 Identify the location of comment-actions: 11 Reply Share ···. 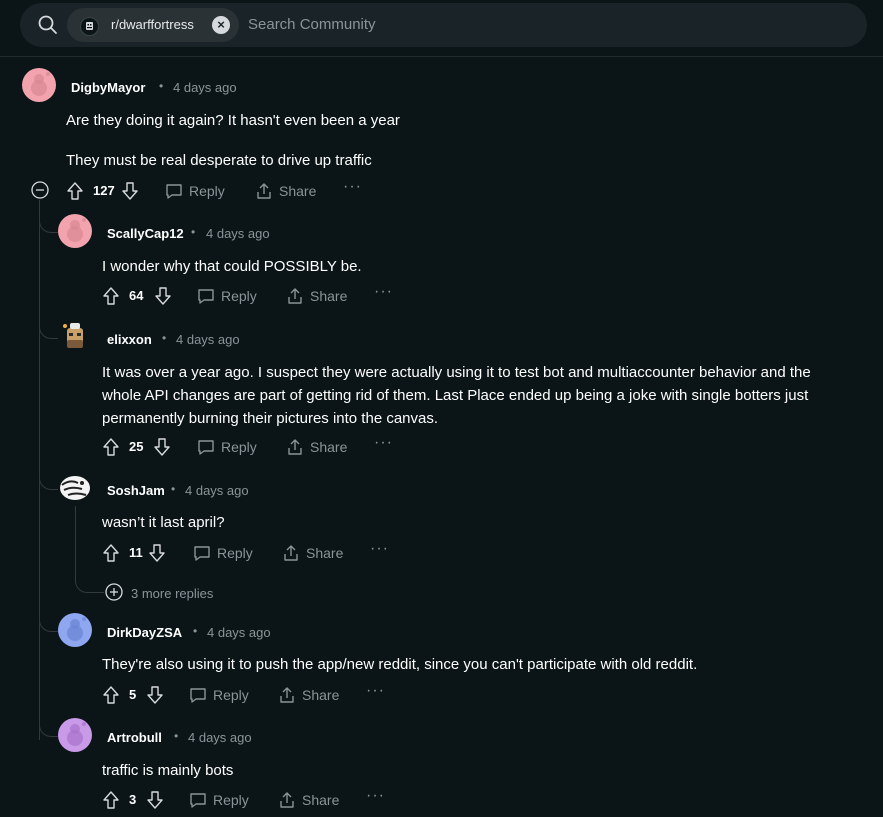
(262, 552).